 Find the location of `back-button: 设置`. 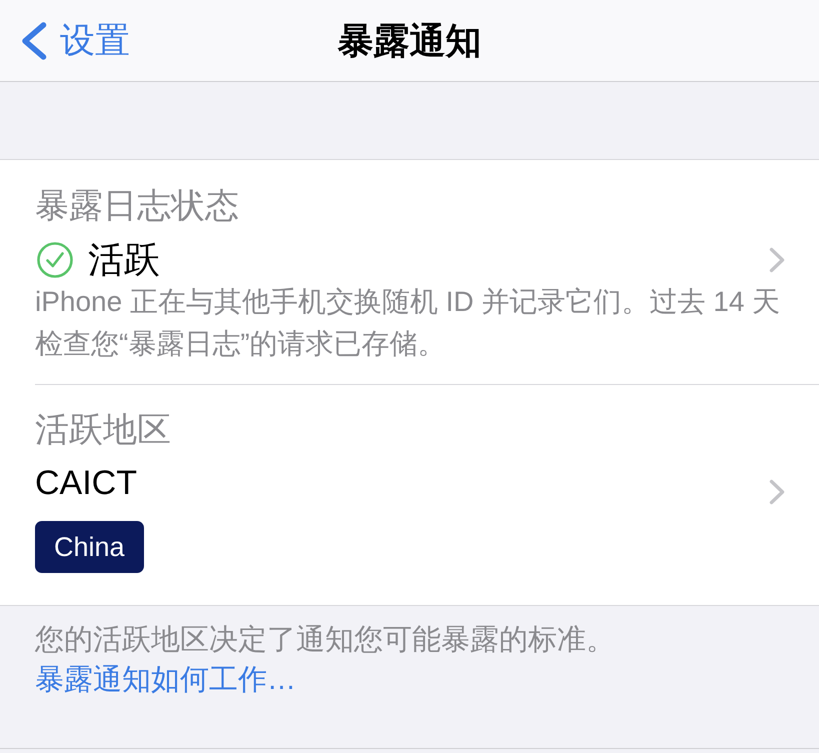

back-button: 设置 is located at coordinates (75, 41).